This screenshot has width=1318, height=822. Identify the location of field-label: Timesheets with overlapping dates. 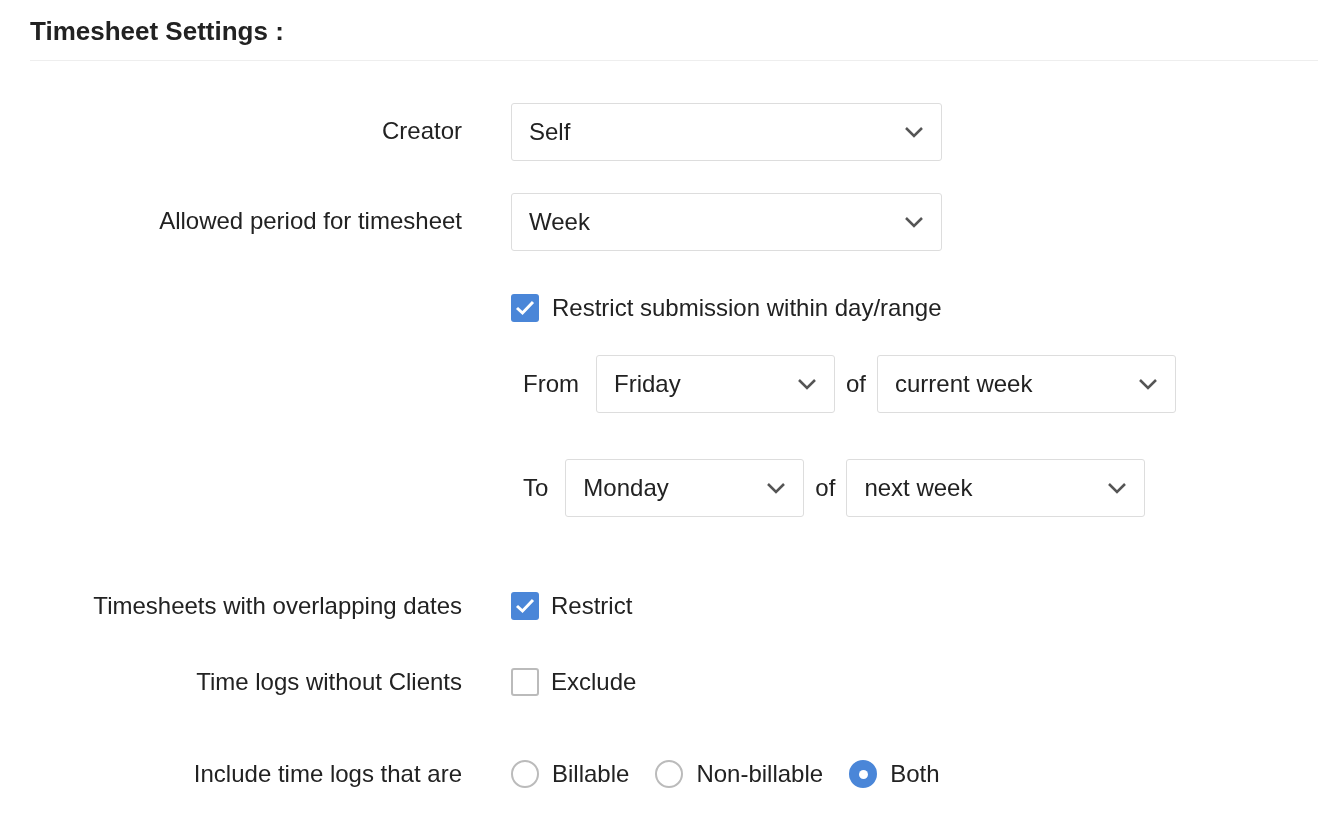
(277, 606).